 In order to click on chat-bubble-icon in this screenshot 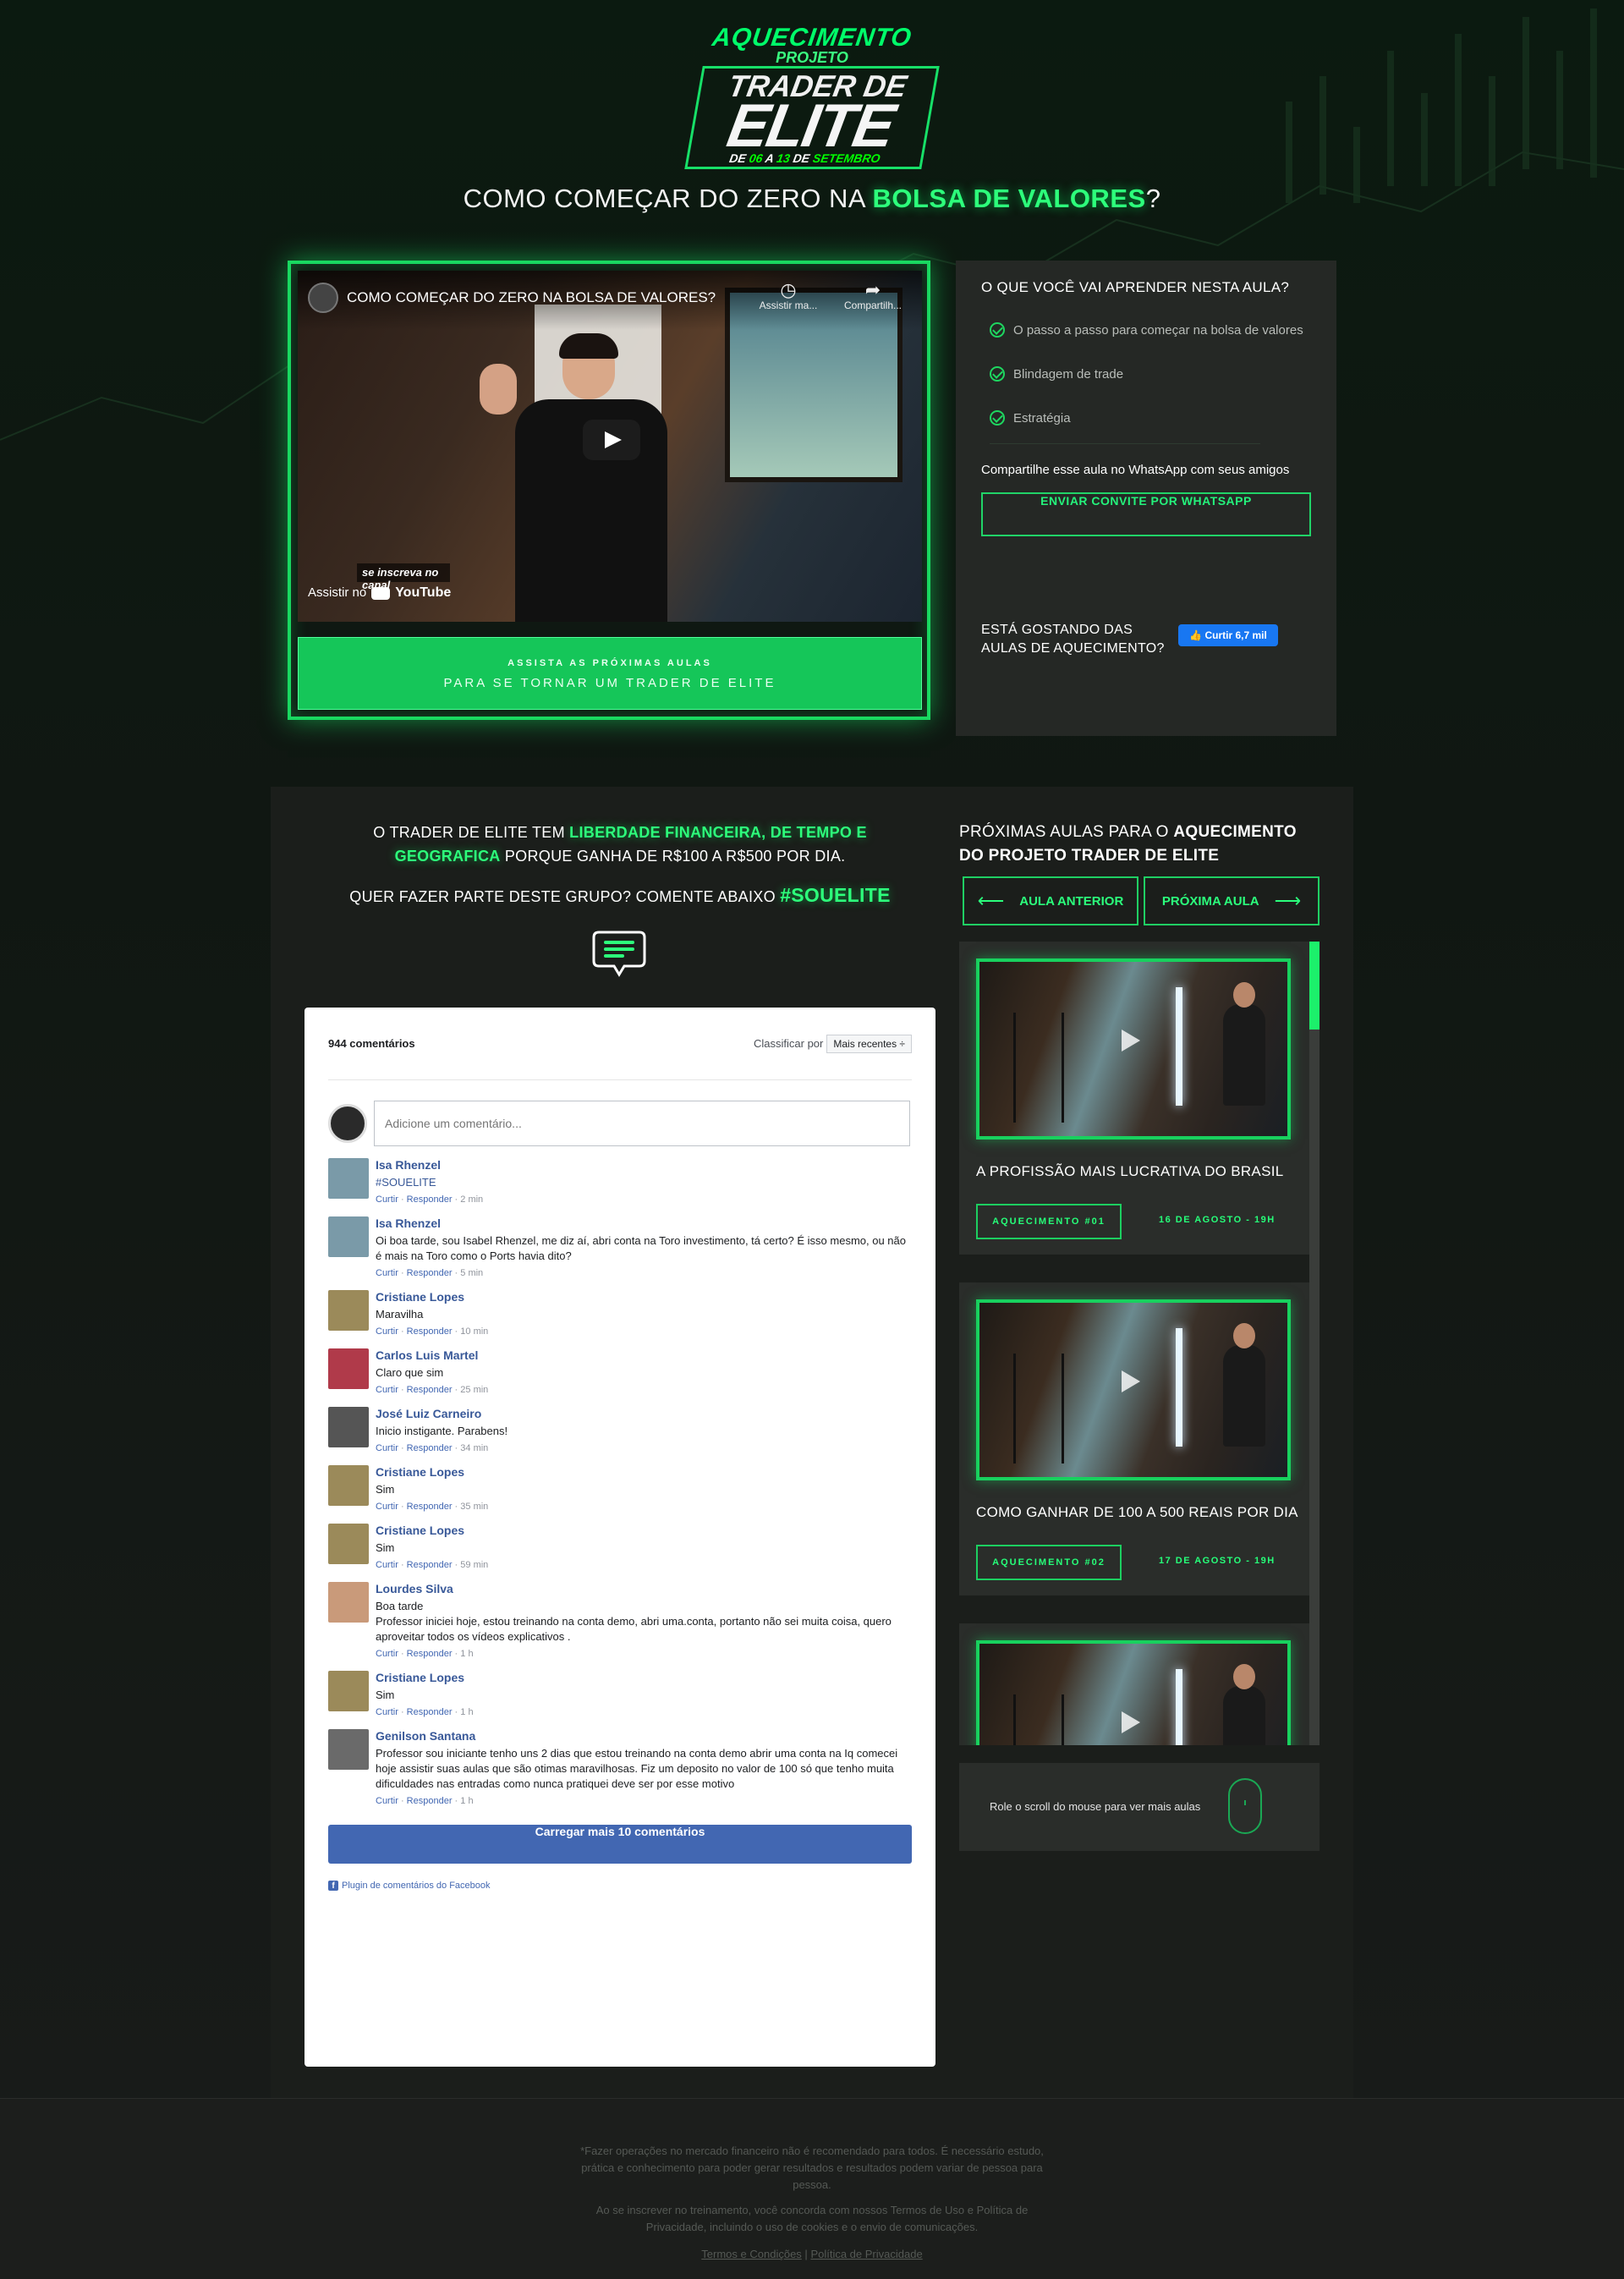, I will do `click(619, 954)`.